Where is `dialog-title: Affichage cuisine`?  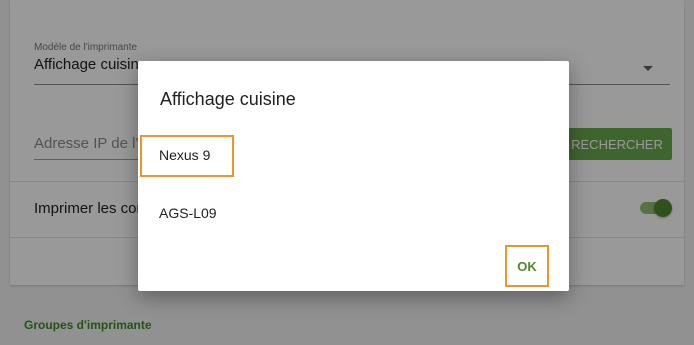
dialog-title: Affichage cuisine is located at coordinates (228, 99).